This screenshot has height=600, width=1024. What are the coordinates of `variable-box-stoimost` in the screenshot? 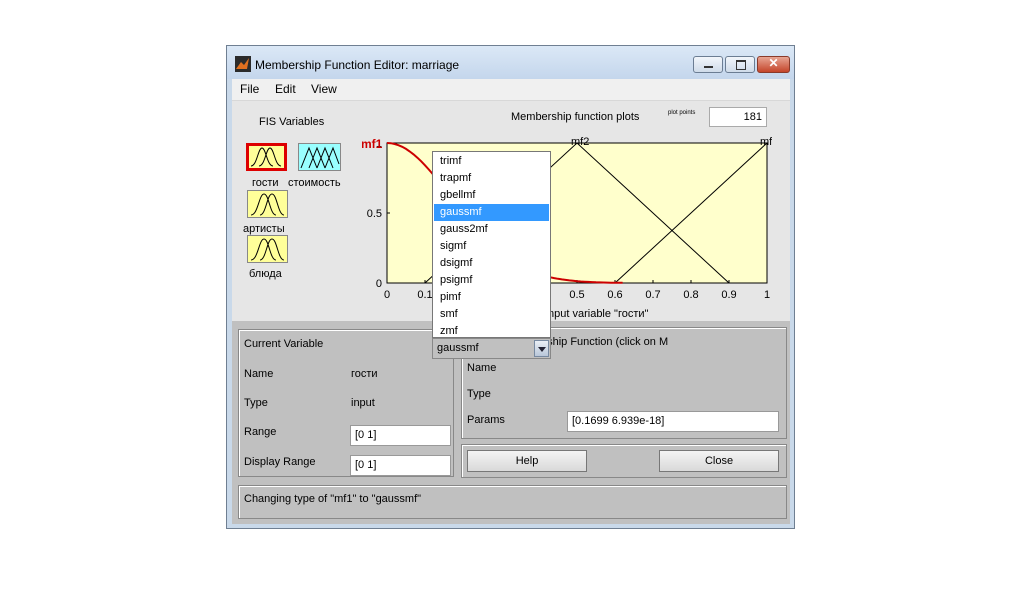 It's located at (319, 157).